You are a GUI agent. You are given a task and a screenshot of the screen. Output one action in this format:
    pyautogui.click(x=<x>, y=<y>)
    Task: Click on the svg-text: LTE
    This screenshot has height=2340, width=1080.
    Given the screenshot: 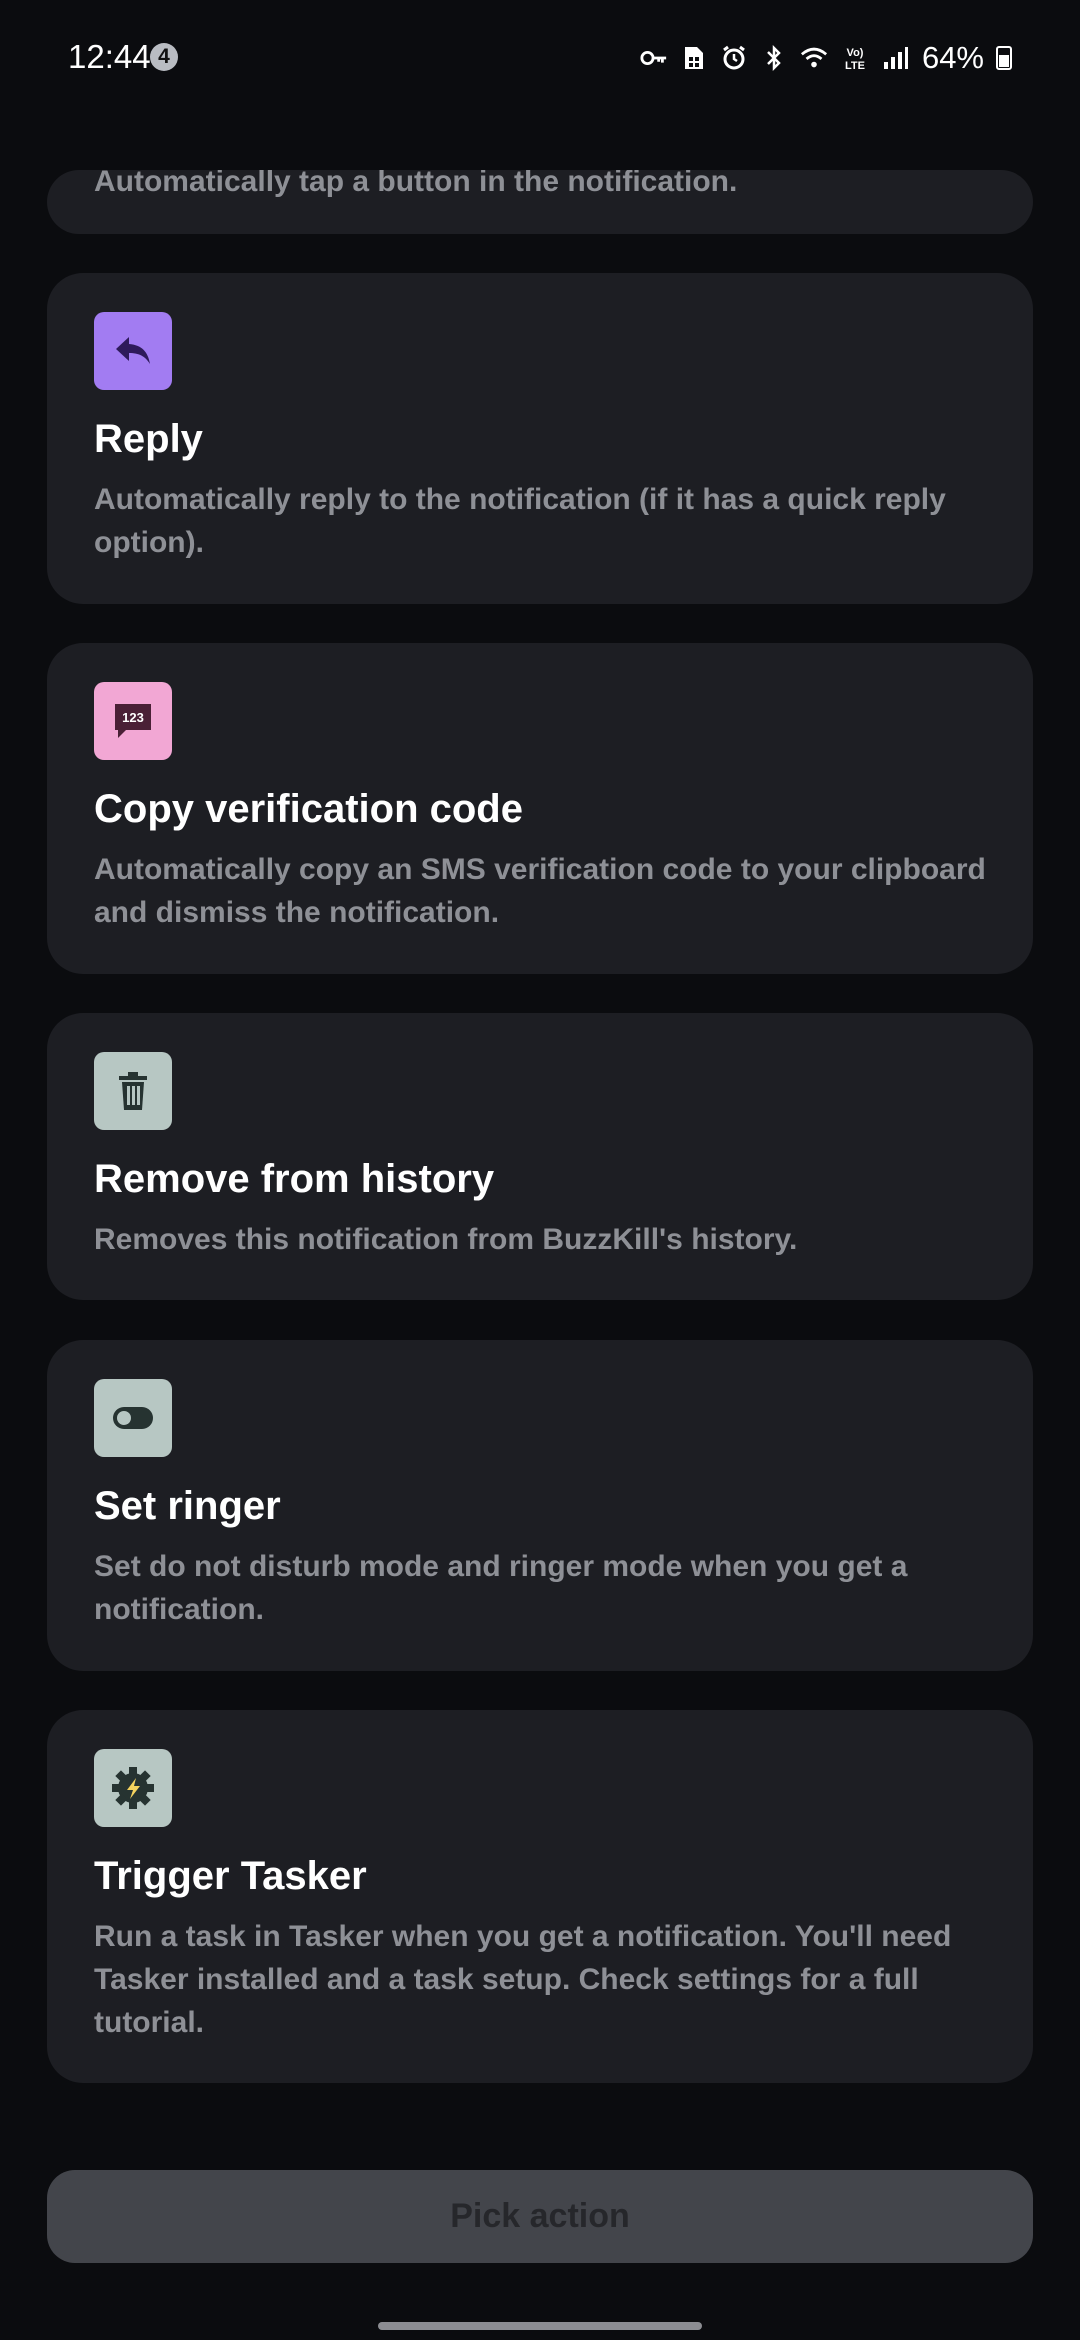 What is the action you would take?
    pyautogui.click(x=855, y=65)
    